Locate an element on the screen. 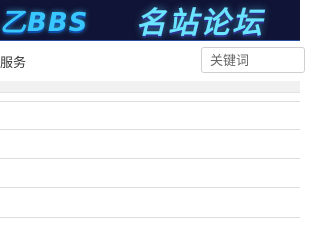  table-header-strip is located at coordinates (150, 87).